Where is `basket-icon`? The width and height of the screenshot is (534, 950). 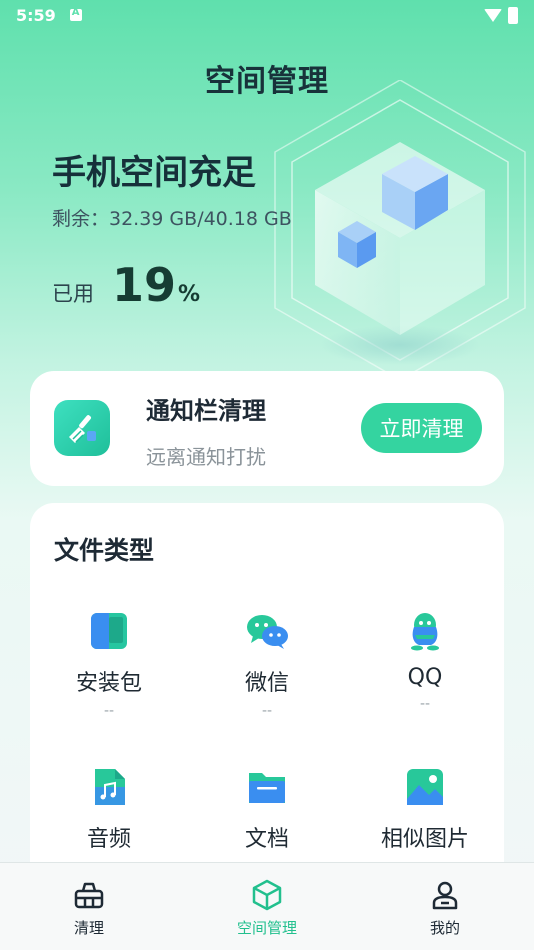
basket-icon is located at coordinates (89, 895).